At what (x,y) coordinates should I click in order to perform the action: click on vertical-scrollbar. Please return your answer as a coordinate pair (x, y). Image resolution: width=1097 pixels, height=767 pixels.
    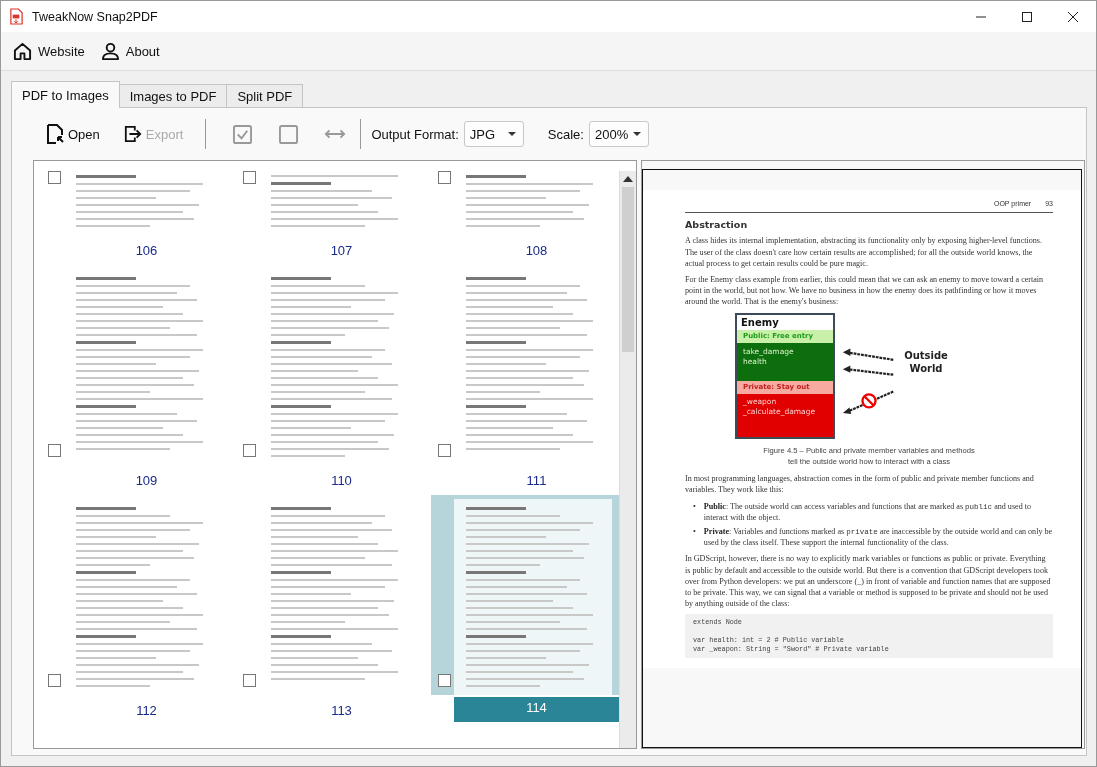
    Looking at the image, I should click on (627, 459).